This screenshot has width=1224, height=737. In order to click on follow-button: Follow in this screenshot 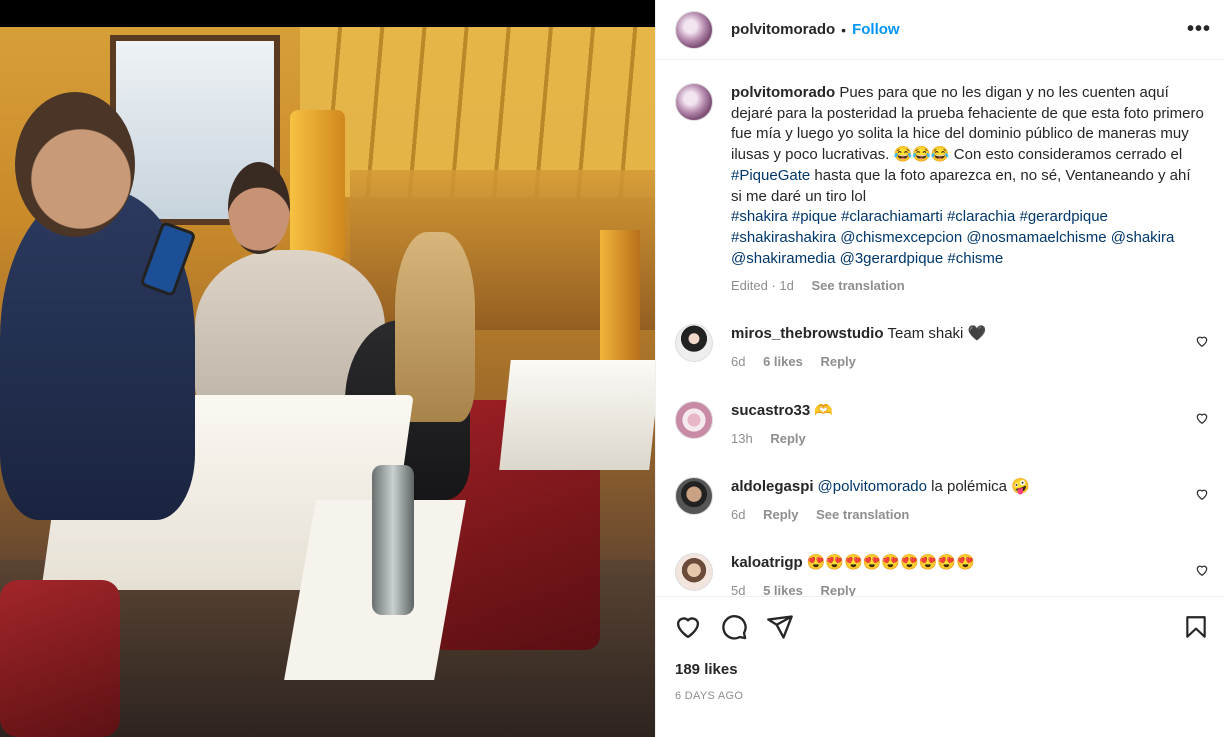, I will do `click(876, 29)`.